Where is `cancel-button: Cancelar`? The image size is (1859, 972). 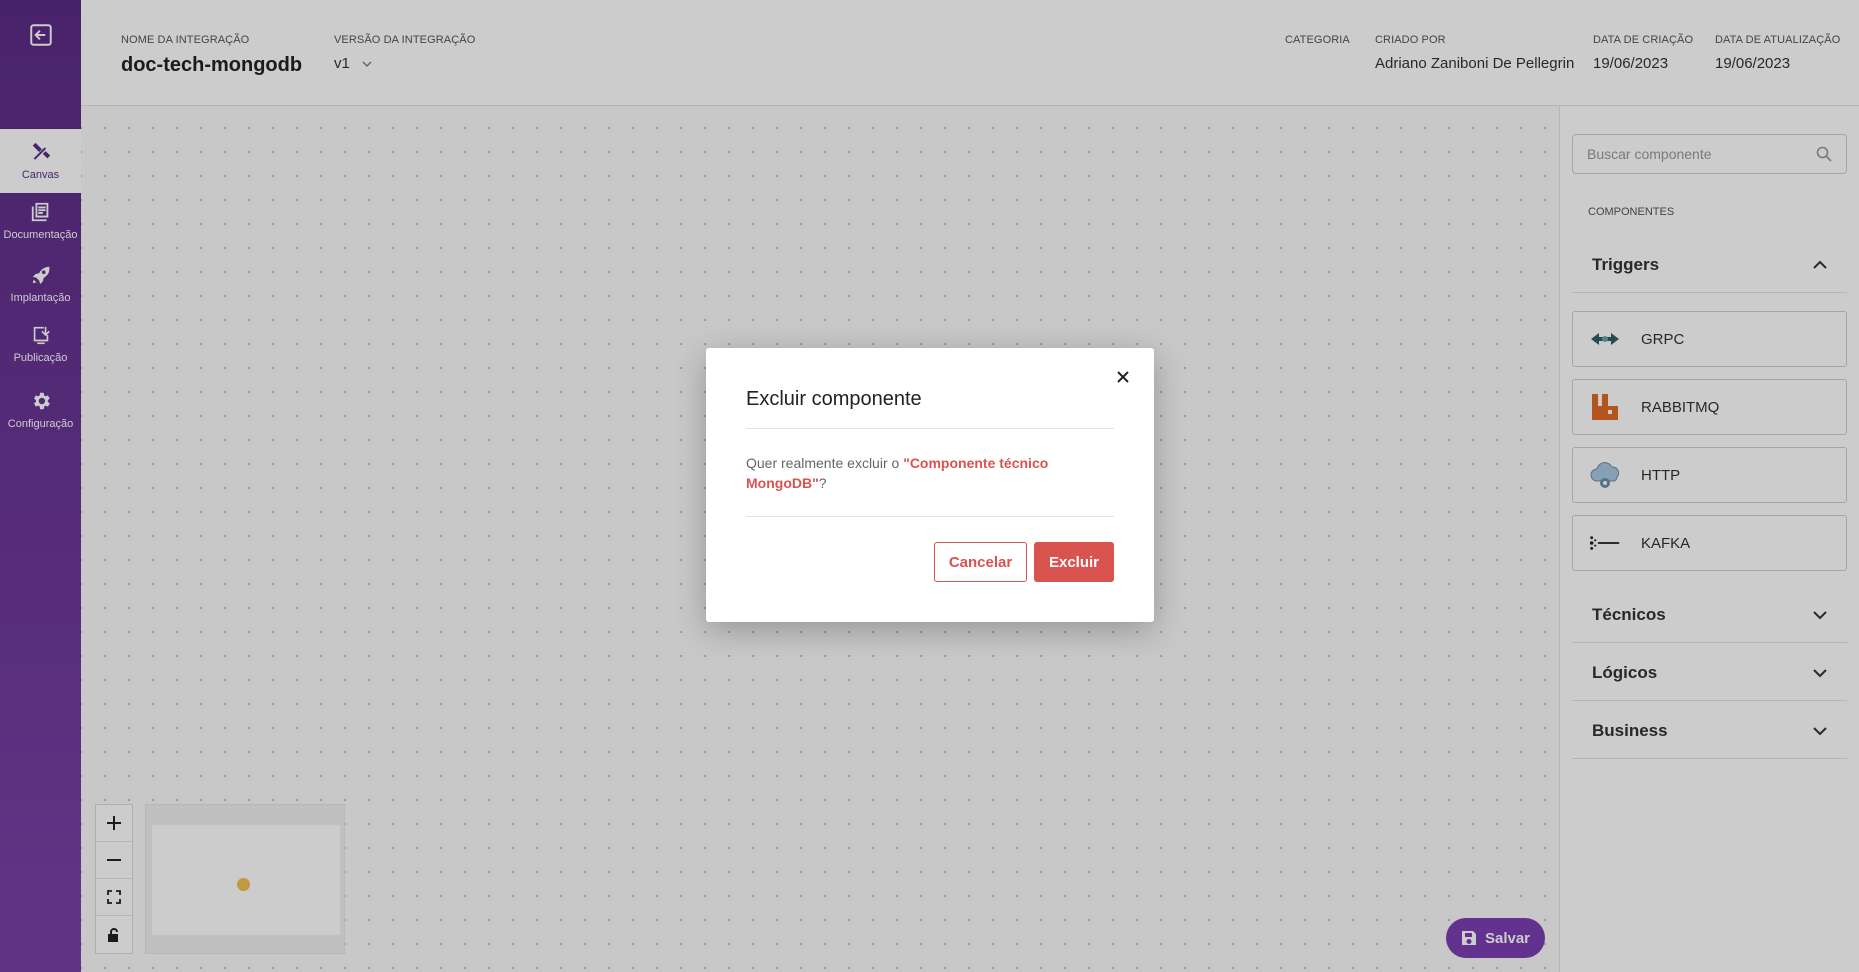 cancel-button: Cancelar is located at coordinates (980, 562).